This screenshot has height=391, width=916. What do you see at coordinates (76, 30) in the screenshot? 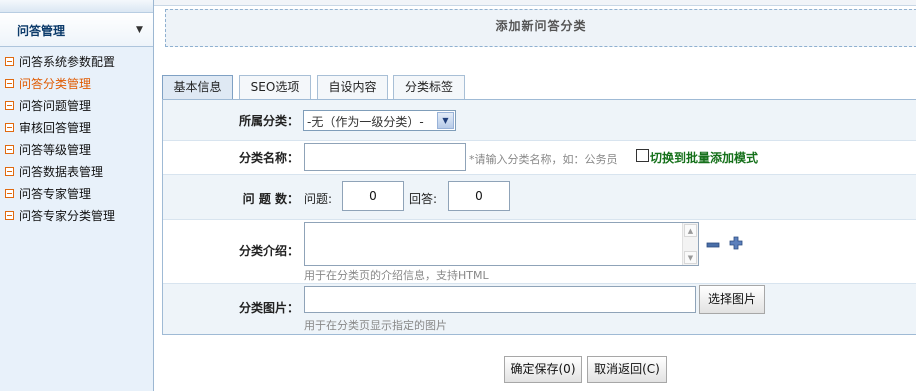
I see `sidebar-header: 问答管理 ▼` at bounding box center [76, 30].